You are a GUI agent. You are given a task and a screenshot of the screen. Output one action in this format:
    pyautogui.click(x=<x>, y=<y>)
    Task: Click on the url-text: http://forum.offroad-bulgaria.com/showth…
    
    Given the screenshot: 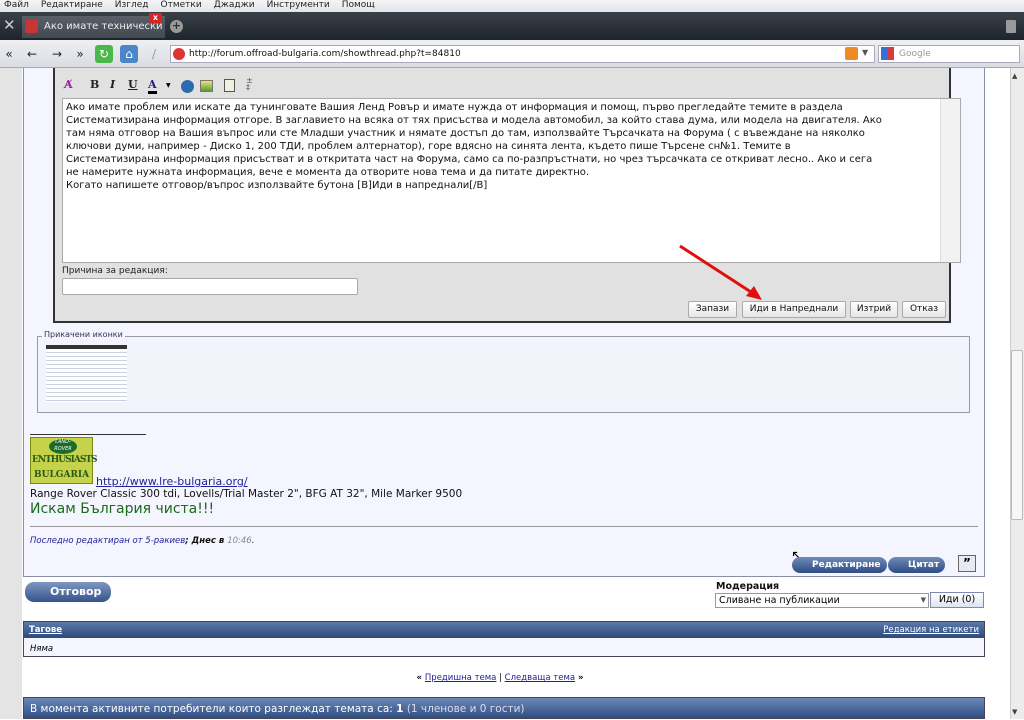 What is the action you would take?
    pyautogui.click(x=325, y=54)
    